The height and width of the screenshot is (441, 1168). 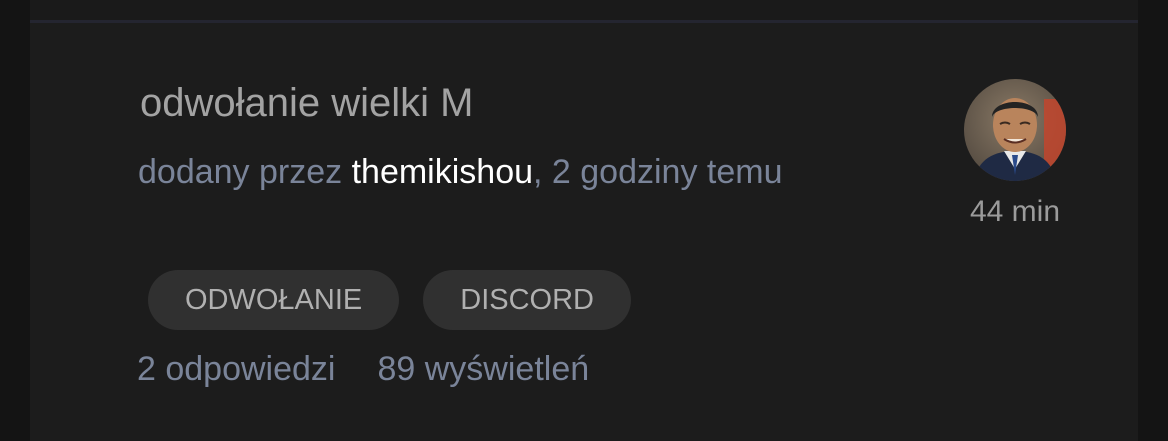 I want to click on author-link: themikishou, so click(x=442, y=172).